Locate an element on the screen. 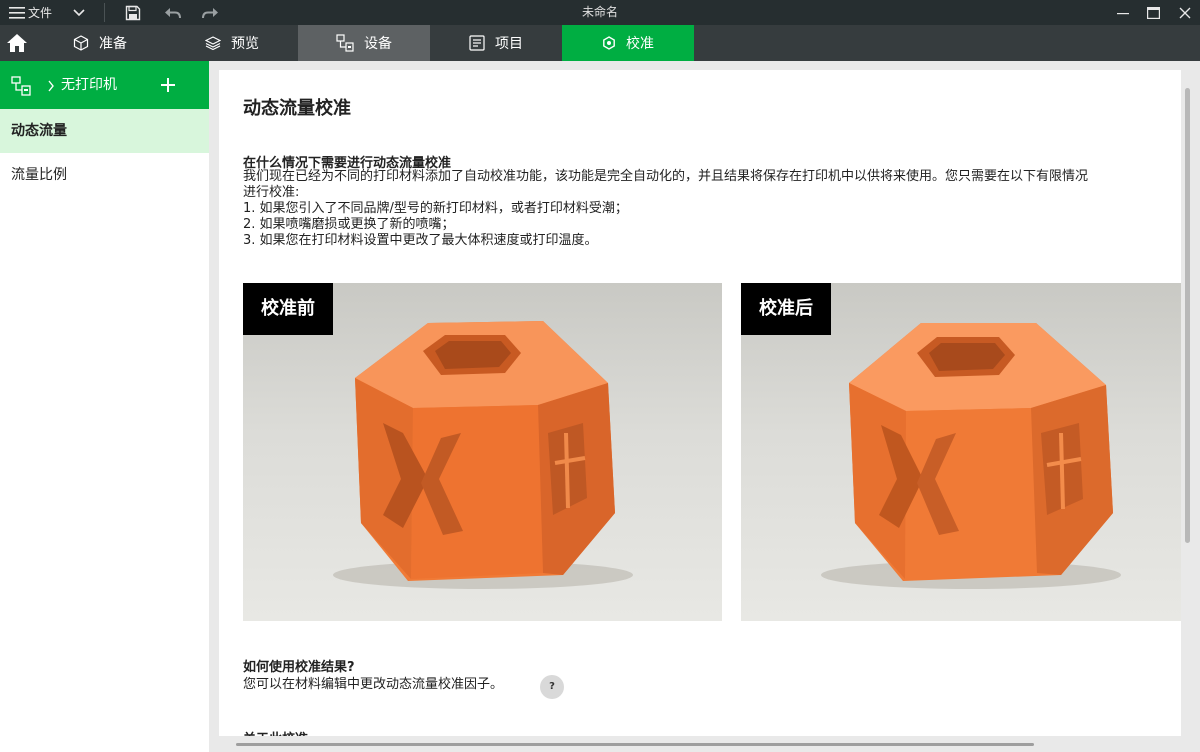 The width and height of the screenshot is (1200, 752). project-icon is located at coordinates (477, 43).